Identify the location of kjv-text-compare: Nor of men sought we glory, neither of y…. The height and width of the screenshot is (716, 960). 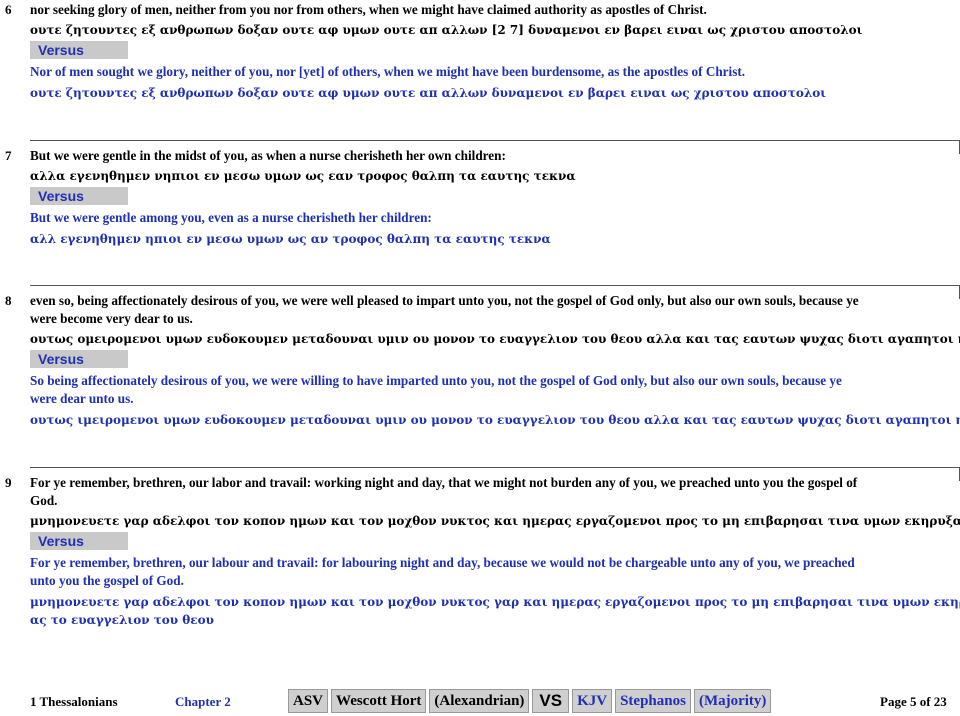
(388, 71).